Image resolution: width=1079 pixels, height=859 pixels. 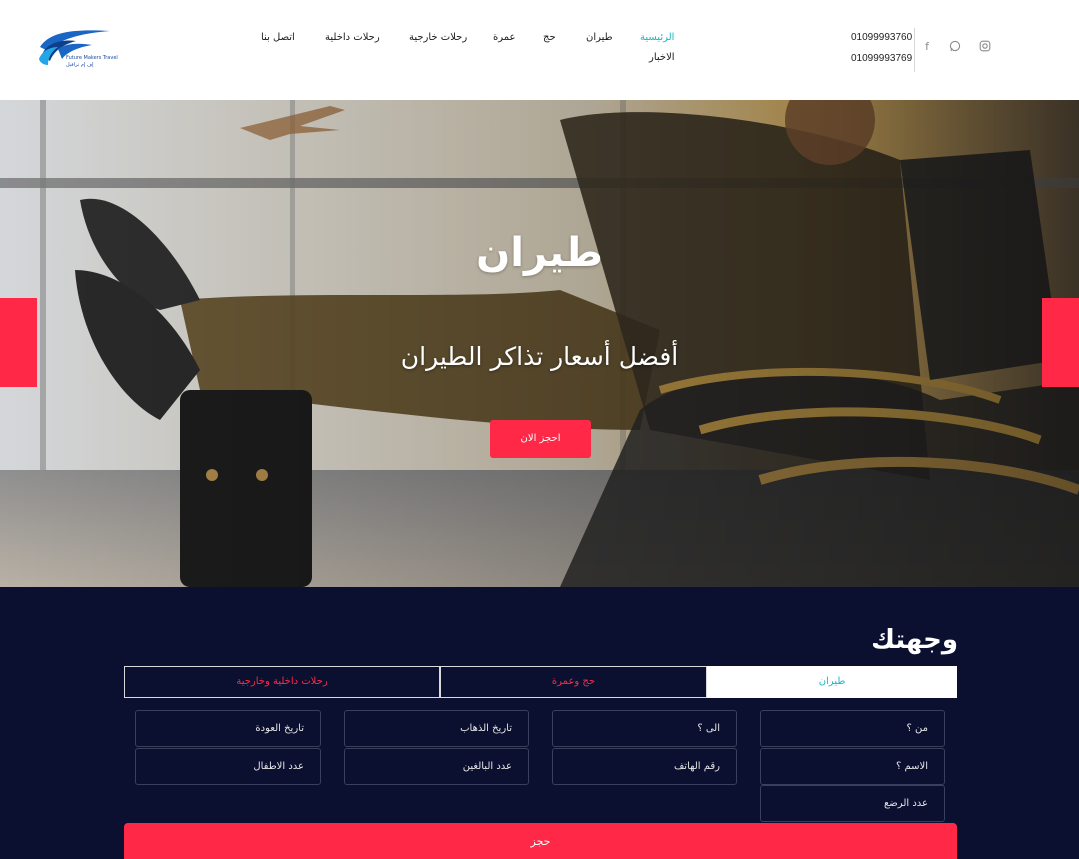 What do you see at coordinates (852, 728) in the screenshot?
I see `from-field` at bounding box center [852, 728].